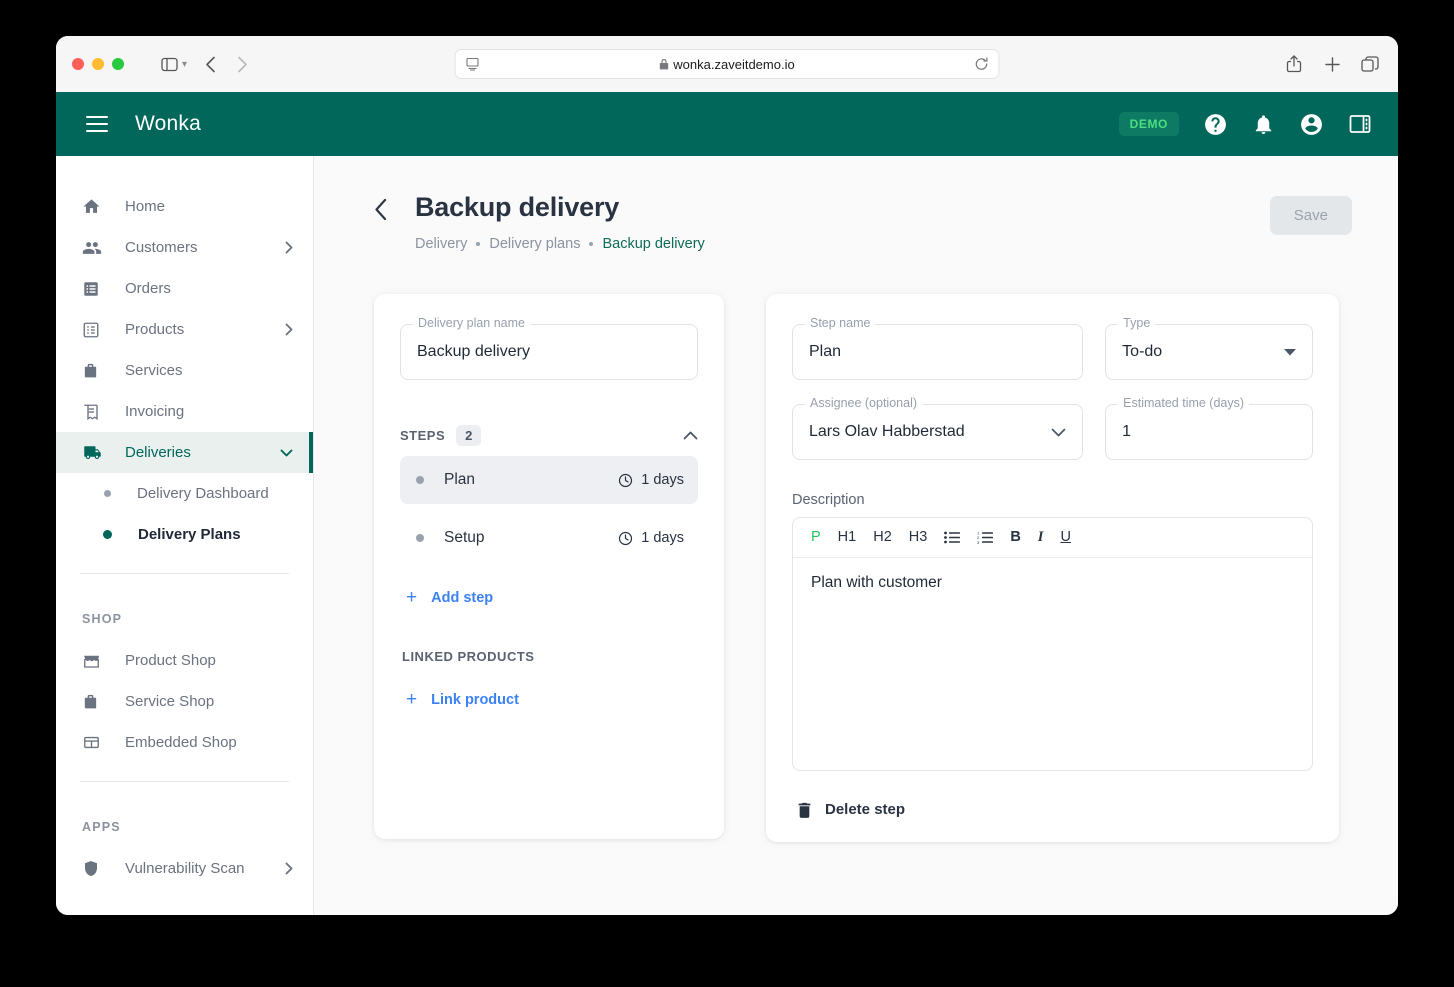 The image size is (1454, 987). I want to click on bulleted-list-icon, so click(952, 537).